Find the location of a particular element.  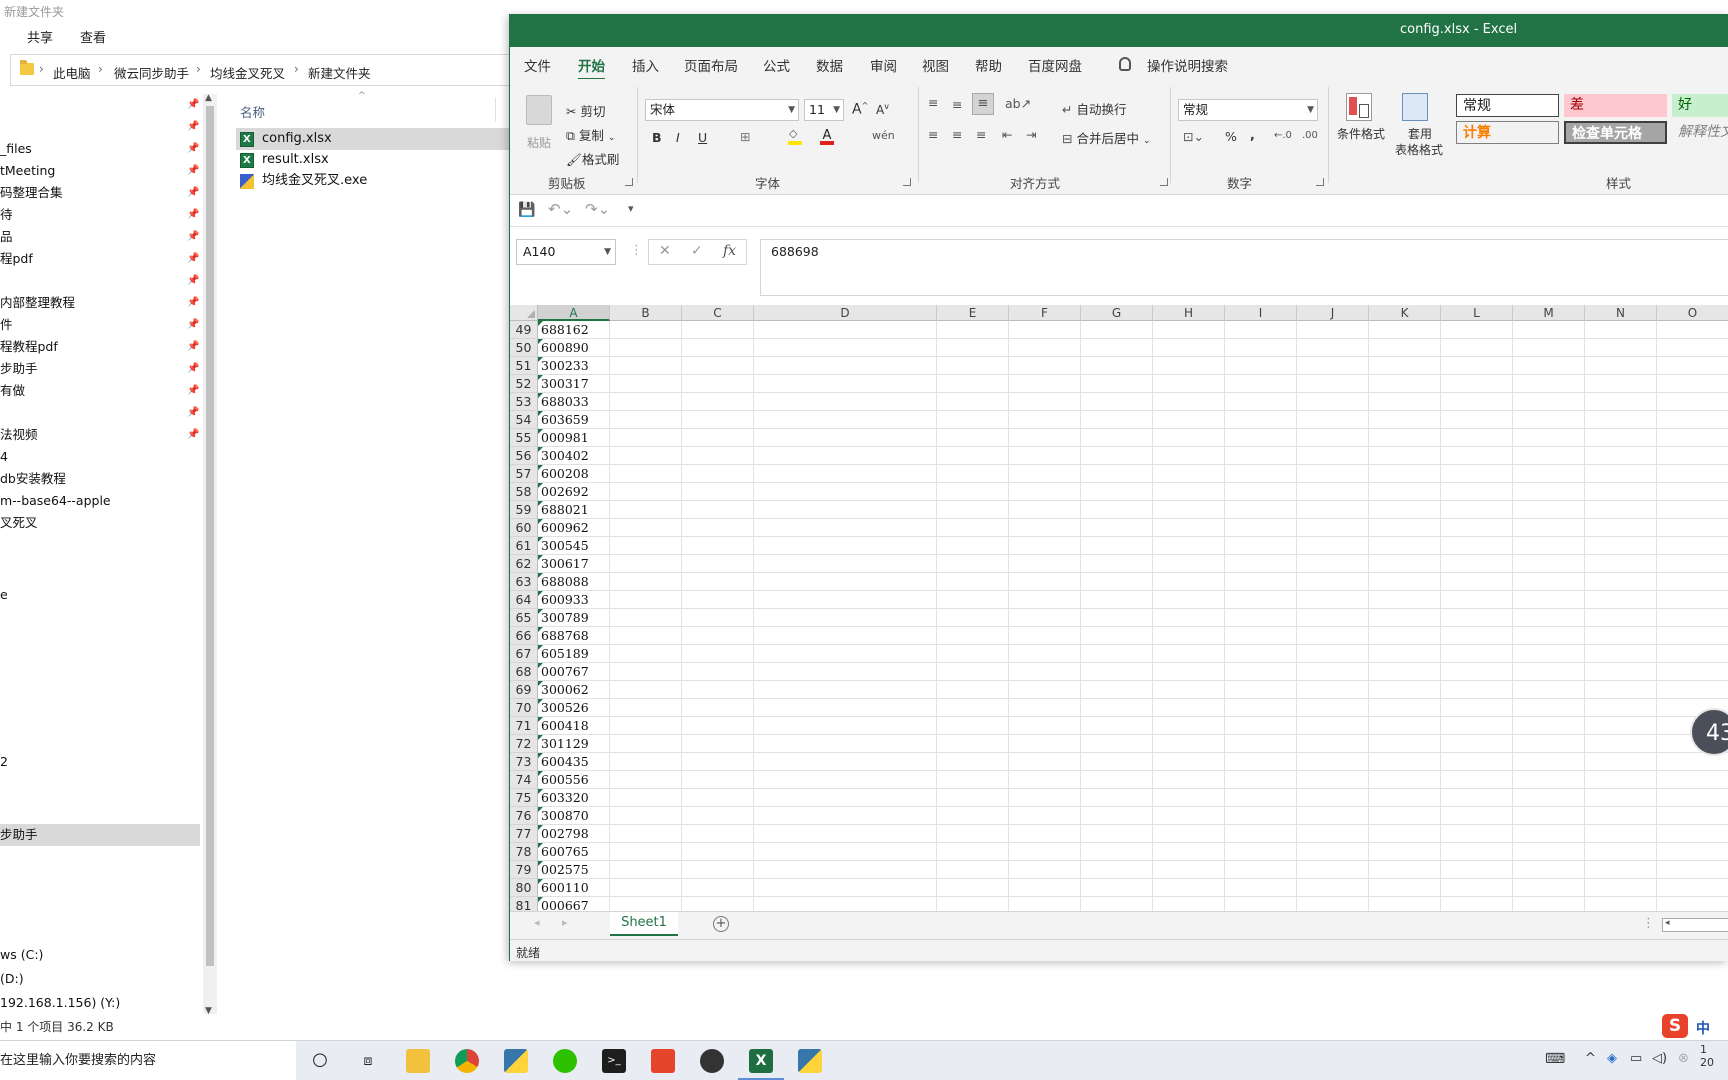

nav-item: 件 📌 is located at coordinates (100, 325).